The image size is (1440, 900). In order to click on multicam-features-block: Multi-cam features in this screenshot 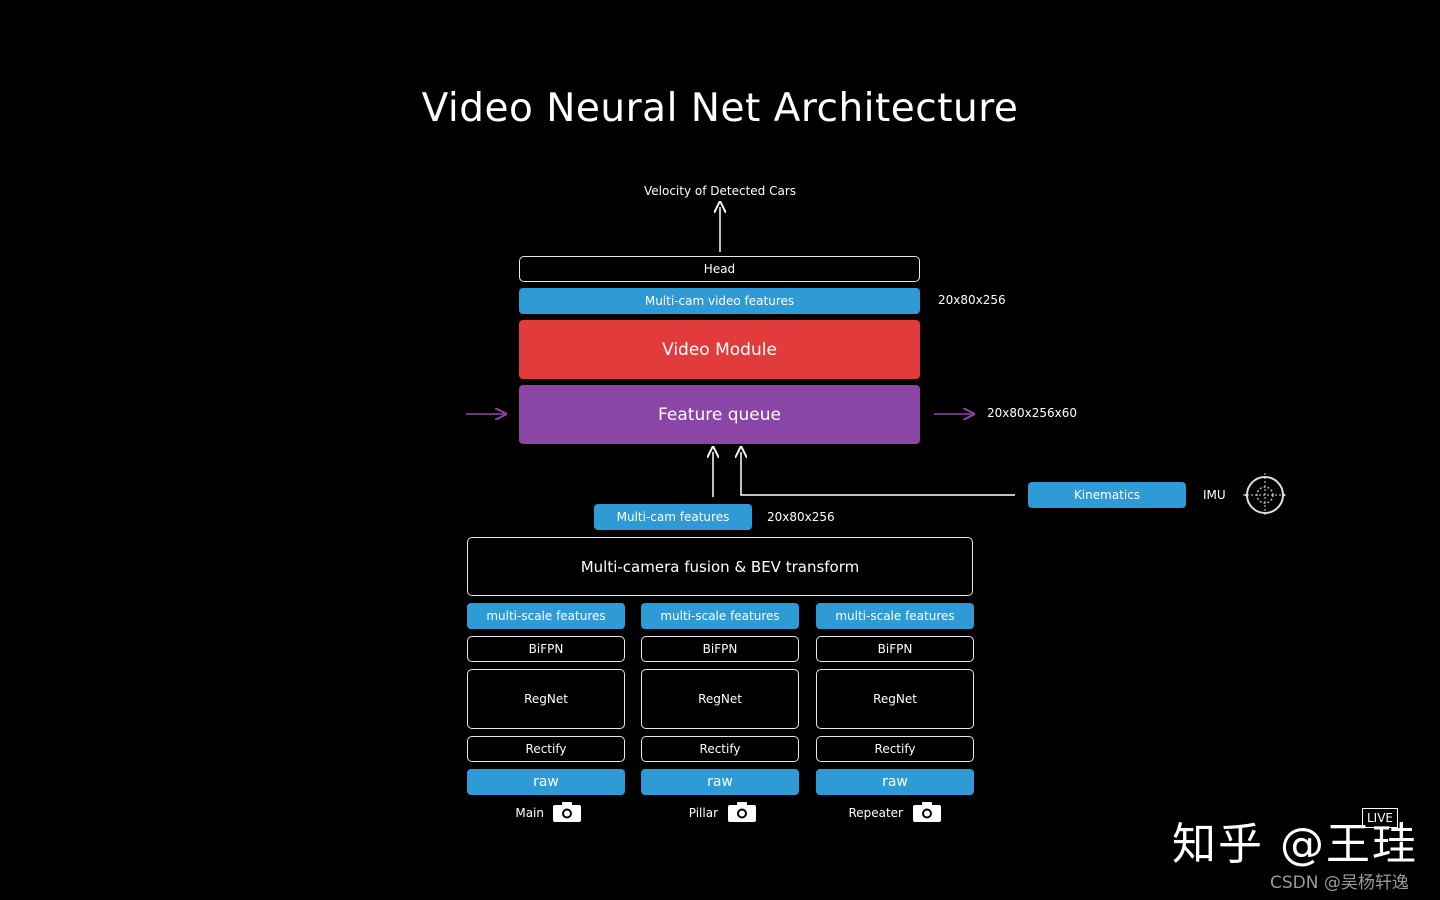, I will do `click(673, 517)`.